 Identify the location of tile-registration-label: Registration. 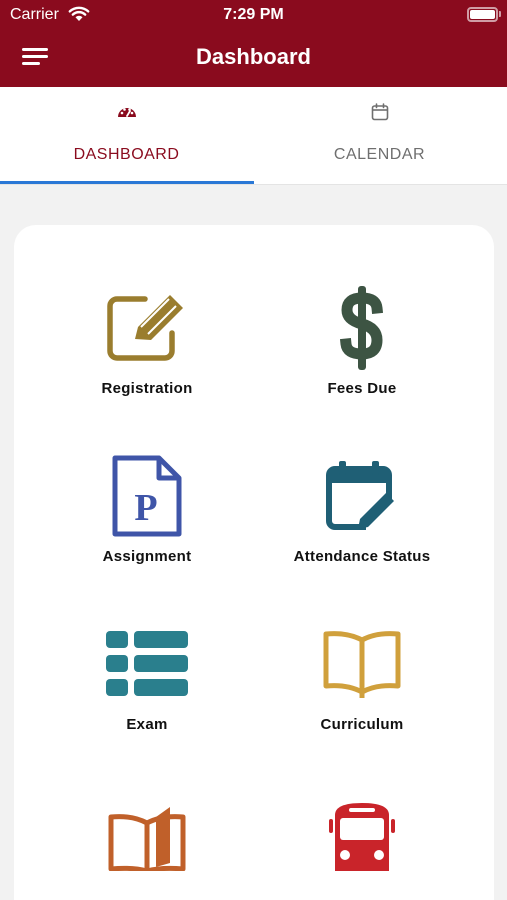
(147, 388).